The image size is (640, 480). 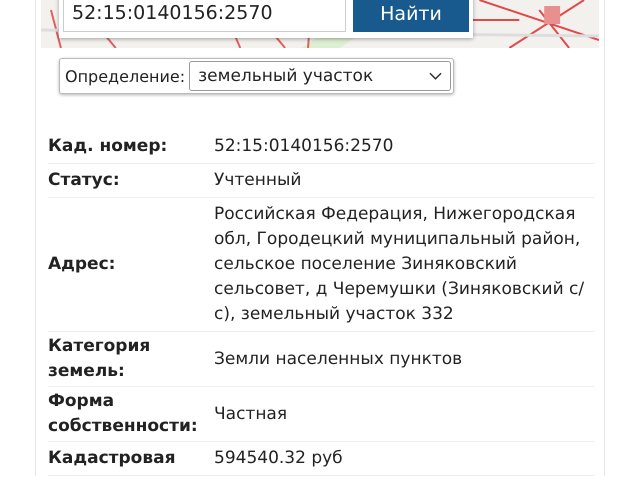 What do you see at coordinates (320, 76) in the screenshot?
I see `definition-select: земельный участок` at bounding box center [320, 76].